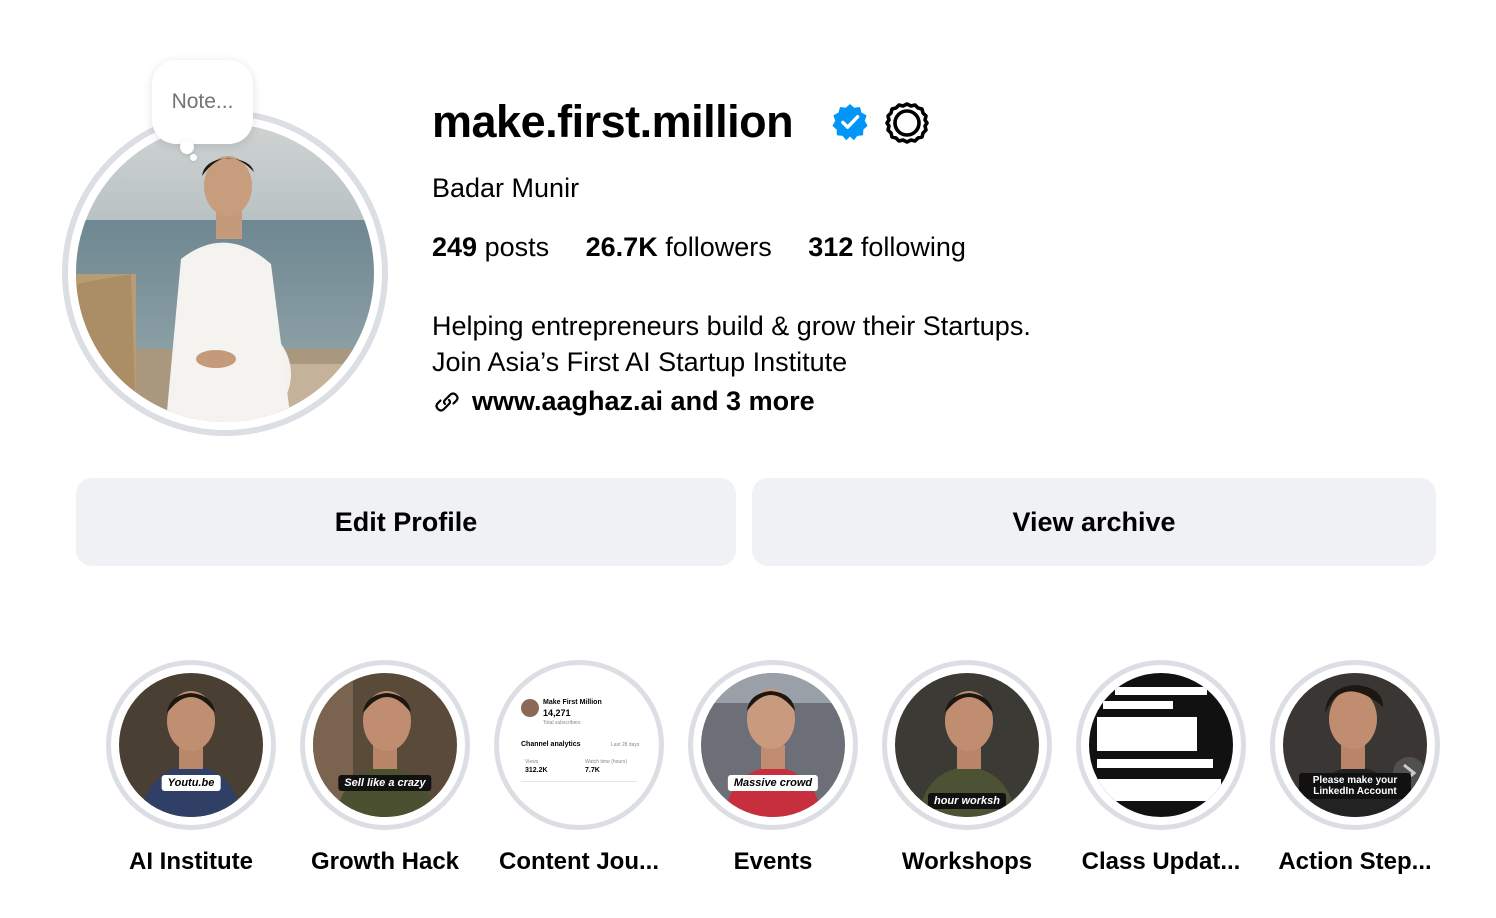 This screenshot has height=918, width=1496. I want to click on highlight-cover: Please make your LinkedIn Account, so click(1355, 745).